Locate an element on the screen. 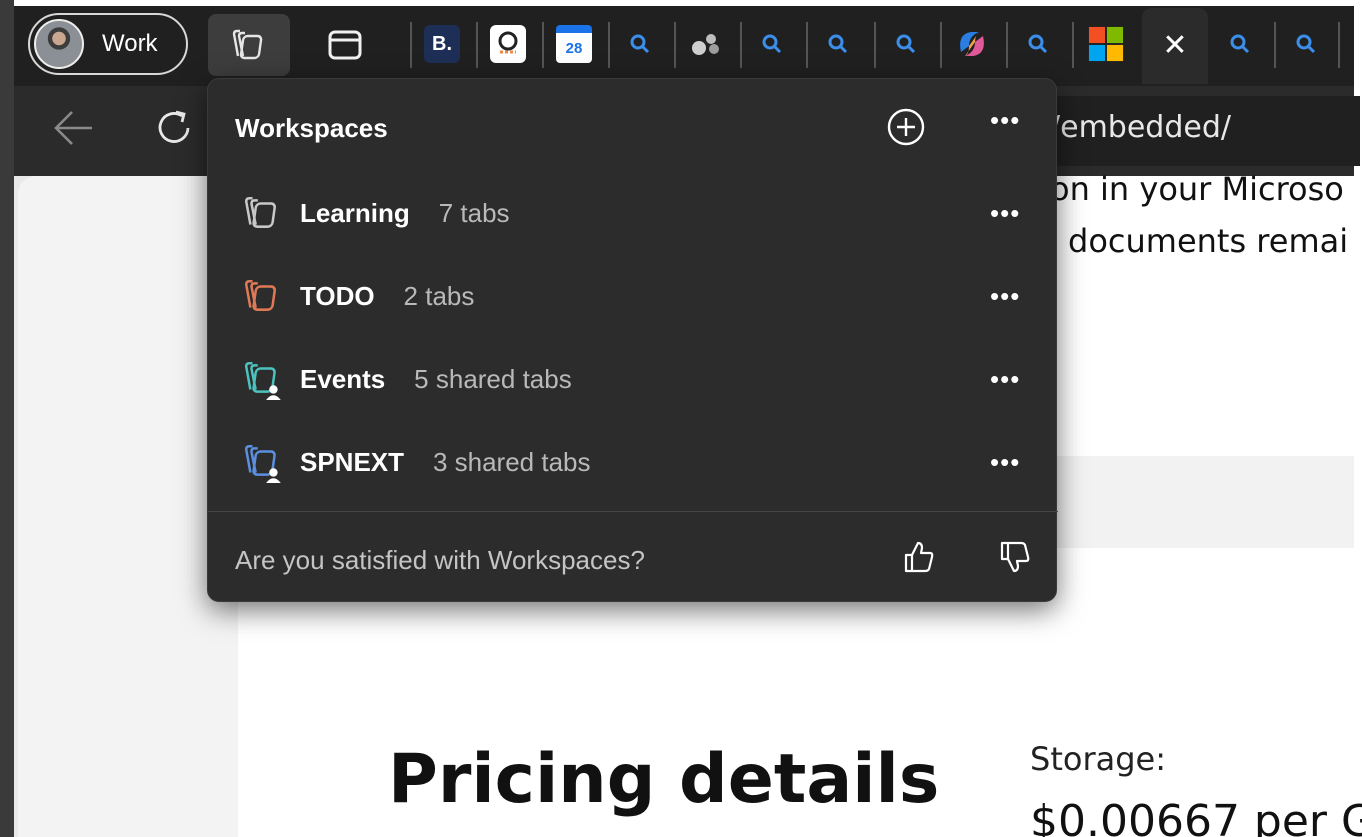 The width and height of the screenshot is (1362, 837). plus-circle-icon is located at coordinates (906, 127).